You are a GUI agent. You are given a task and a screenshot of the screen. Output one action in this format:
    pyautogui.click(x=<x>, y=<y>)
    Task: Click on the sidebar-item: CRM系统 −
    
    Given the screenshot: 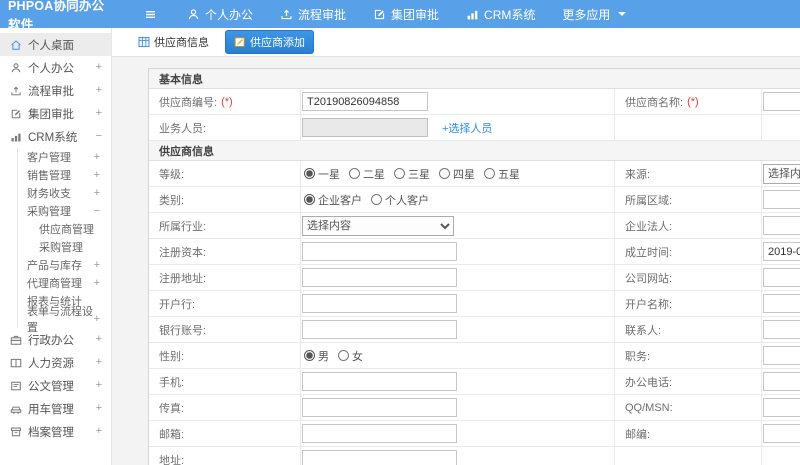 What is the action you would take?
    pyautogui.click(x=55, y=136)
    